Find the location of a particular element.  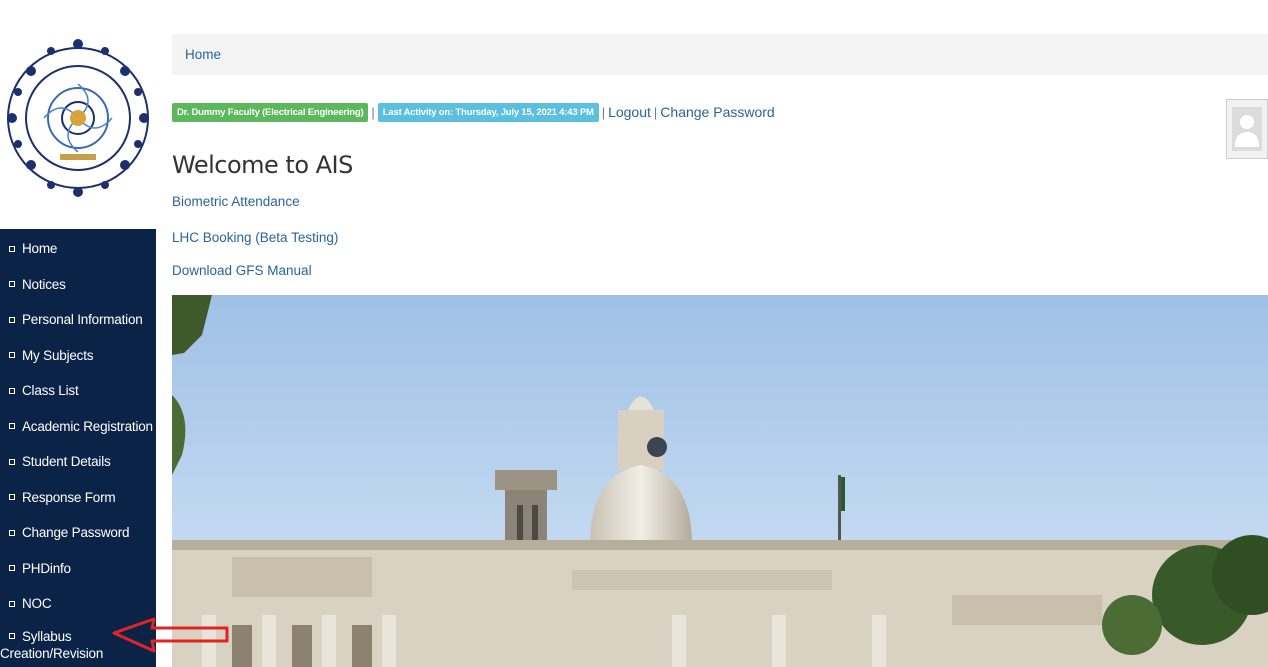

sidebar-item-label: Student Details is located at coordinates (66, 462).